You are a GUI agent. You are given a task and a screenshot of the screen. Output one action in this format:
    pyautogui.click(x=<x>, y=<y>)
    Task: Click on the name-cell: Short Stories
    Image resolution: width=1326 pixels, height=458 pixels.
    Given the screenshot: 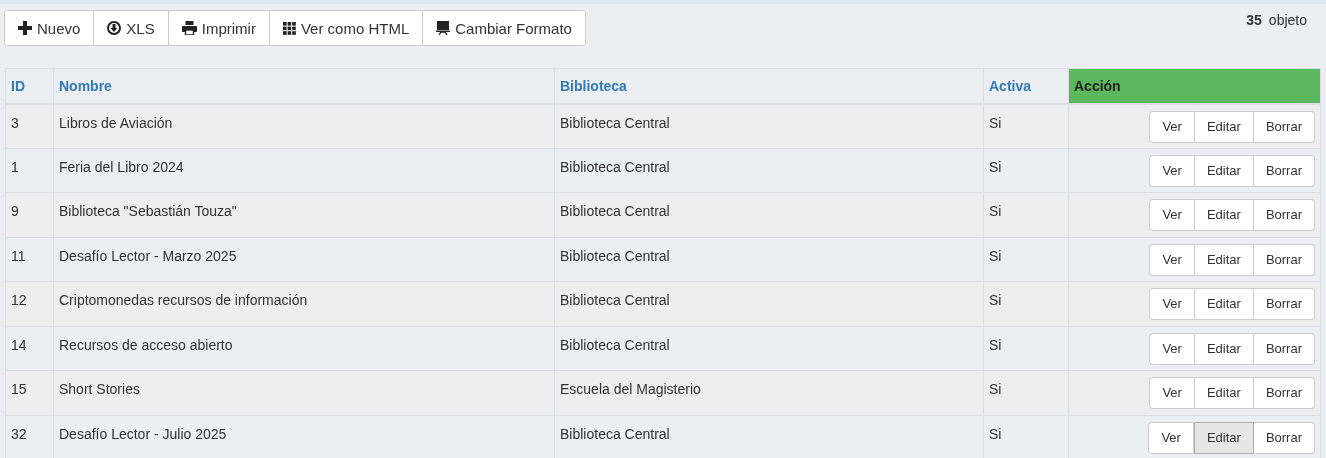 What is the action you would take?
    pyautogui.click(x=304, y=392)
    